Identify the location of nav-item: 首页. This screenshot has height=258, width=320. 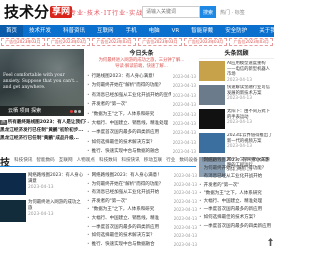
(12, 31).